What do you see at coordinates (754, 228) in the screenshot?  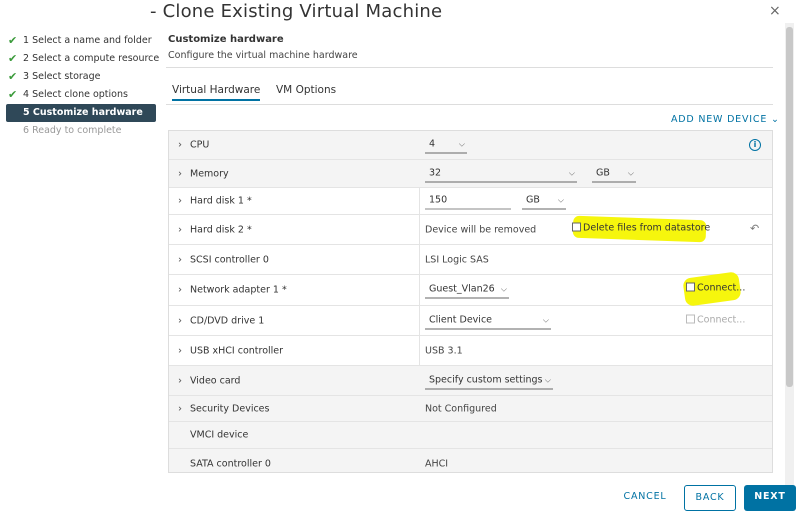 I see `undo-icon: ↶` at bounding box center [754, 228].